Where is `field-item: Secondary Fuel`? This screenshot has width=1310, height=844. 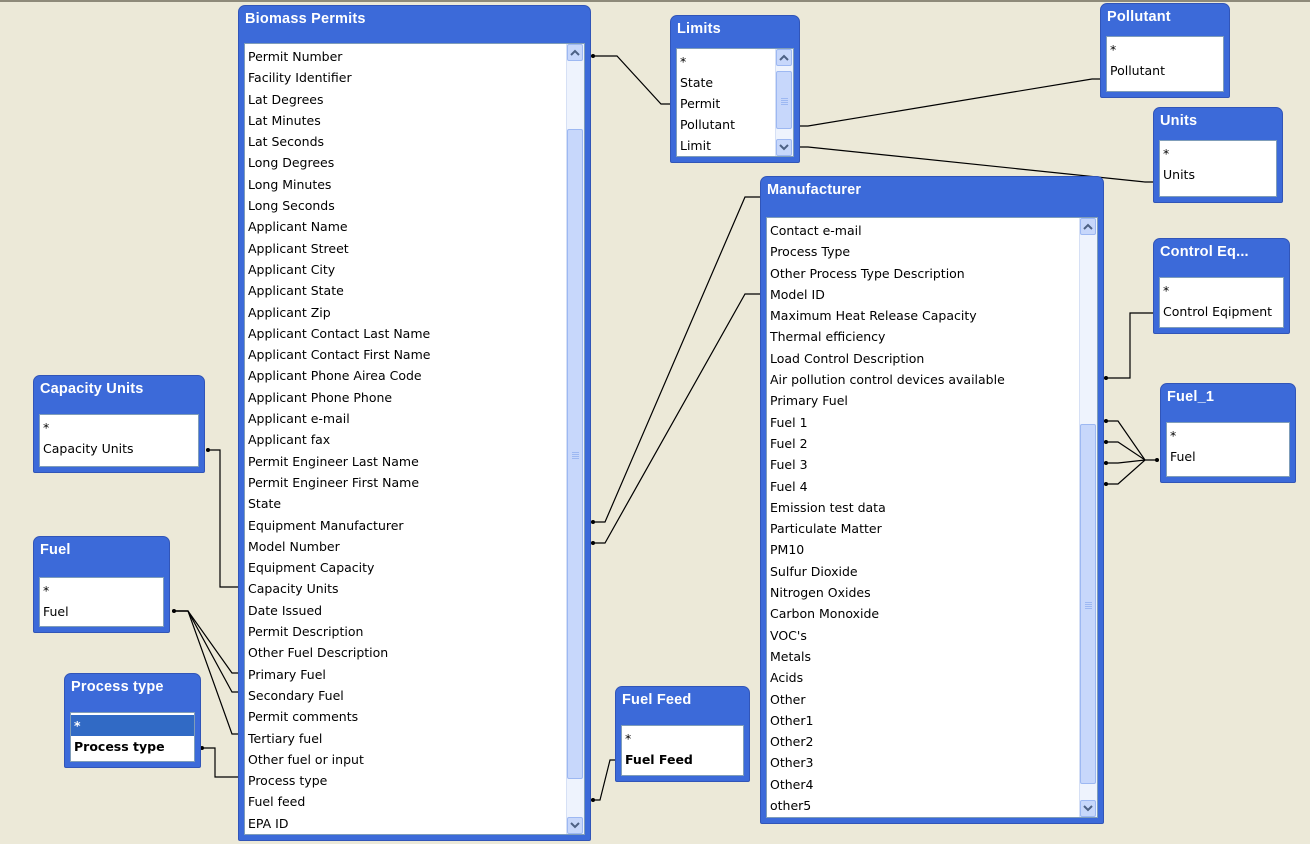 field-item: Secondary Fuel is located at coordinates (337, 695).